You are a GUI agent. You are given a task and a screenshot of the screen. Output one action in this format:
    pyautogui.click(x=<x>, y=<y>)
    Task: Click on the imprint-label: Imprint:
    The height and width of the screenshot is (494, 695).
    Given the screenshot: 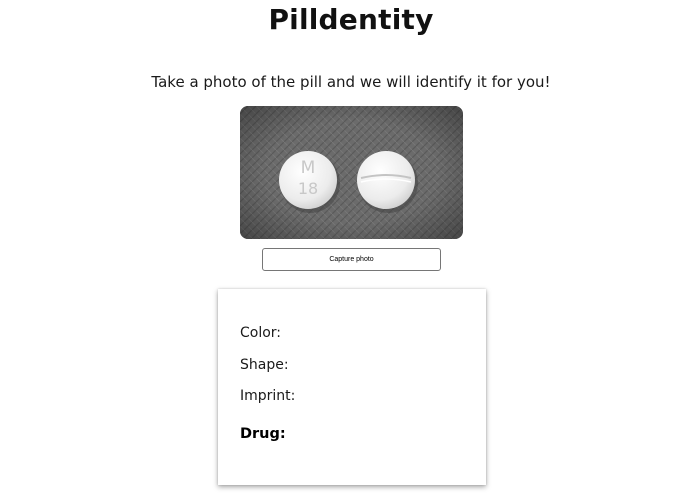 What is the action you would take?
    pyautogui.click(x=268, y=396)
    